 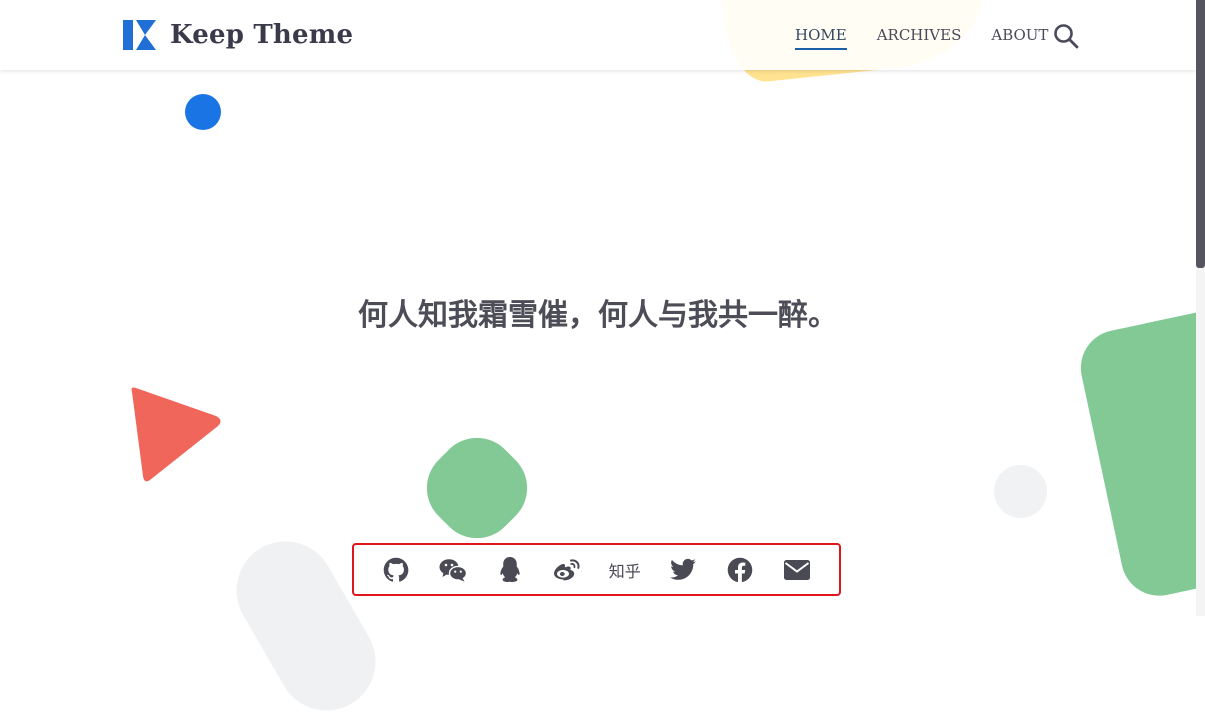 What do you see at coordinates (1019, 35) in the screenshot?
I see `nav-about: ABOUT` at bounding box center [1019, 35].